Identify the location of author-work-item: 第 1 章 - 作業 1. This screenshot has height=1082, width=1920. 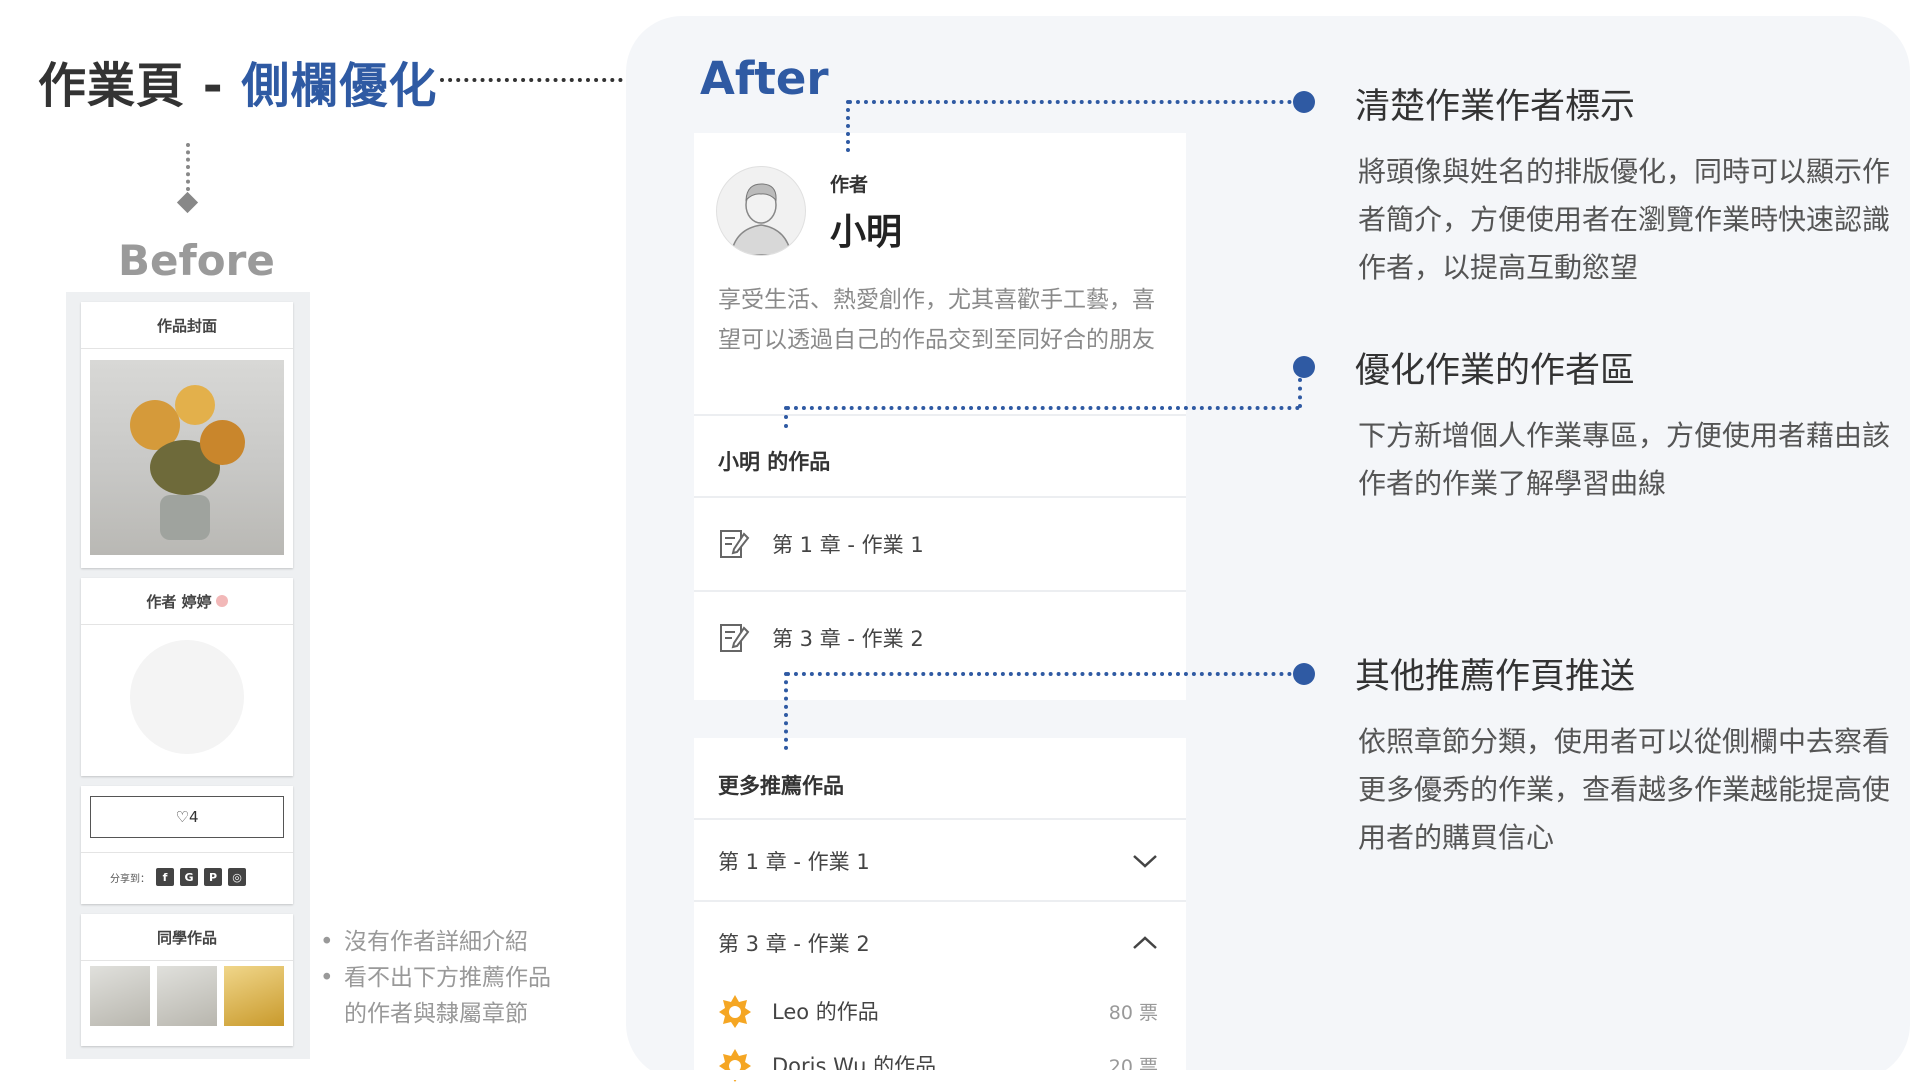
(821, 544).